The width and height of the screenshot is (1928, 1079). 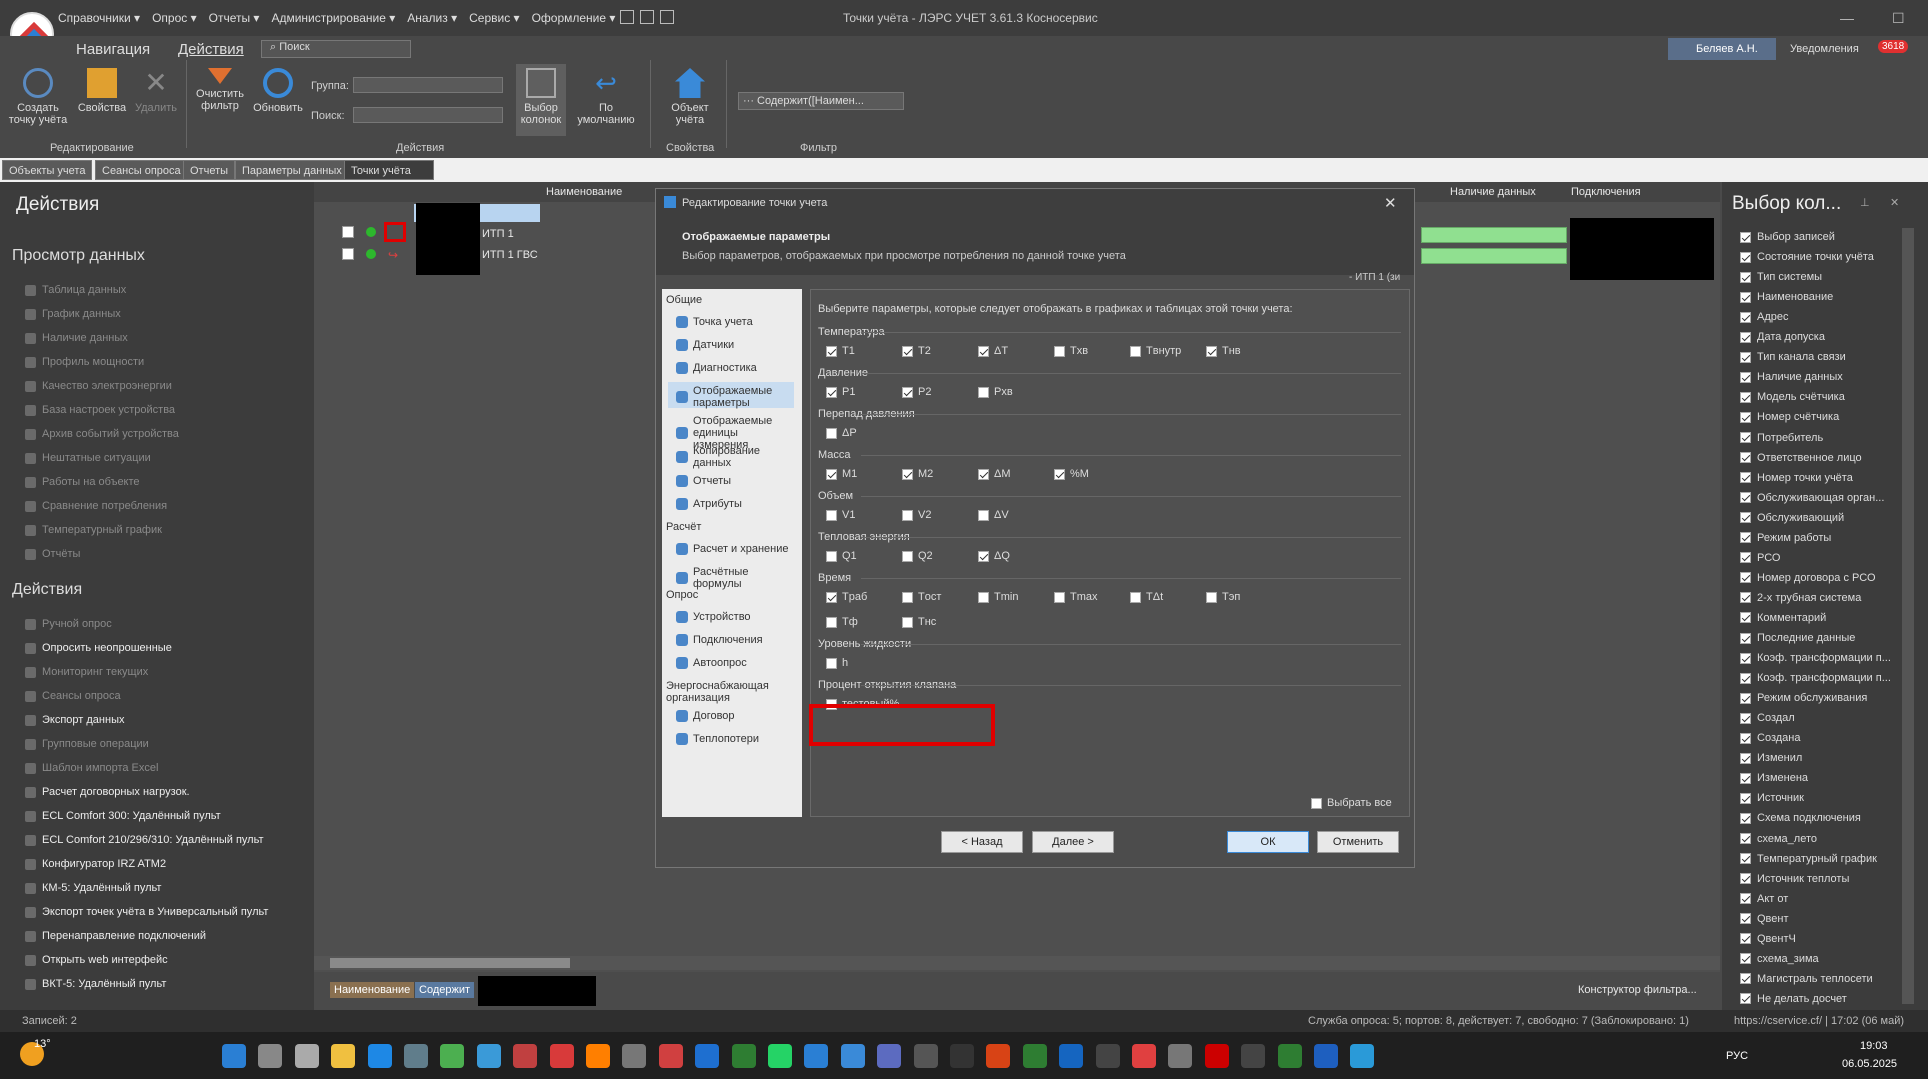 I want to click on next-button: Далее >, so click(x=1073, y=842).